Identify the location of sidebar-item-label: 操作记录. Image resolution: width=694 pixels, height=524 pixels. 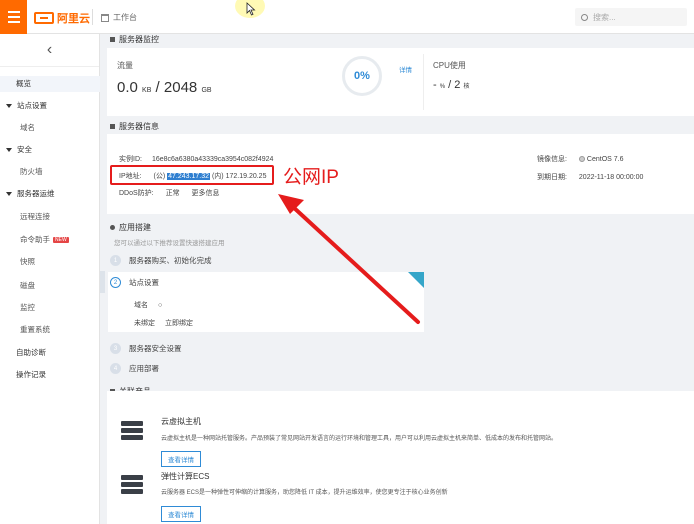
(31, 374).